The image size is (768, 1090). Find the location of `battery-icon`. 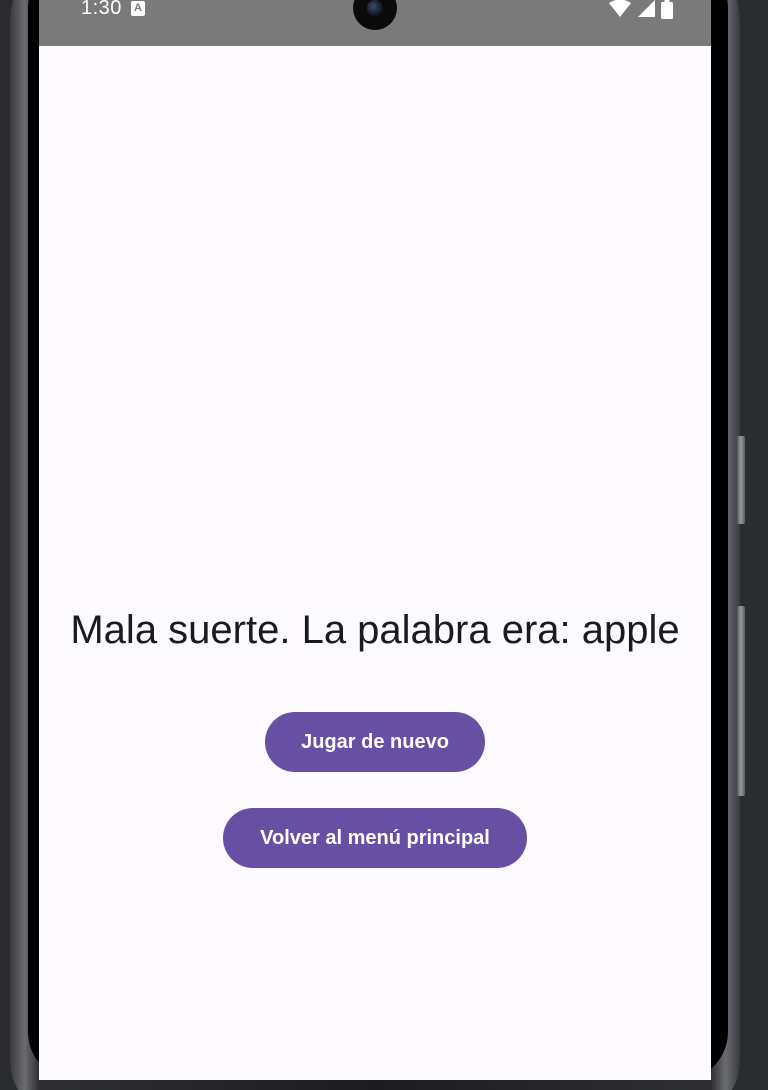

battery-icon is located at coordinates (667, 9).